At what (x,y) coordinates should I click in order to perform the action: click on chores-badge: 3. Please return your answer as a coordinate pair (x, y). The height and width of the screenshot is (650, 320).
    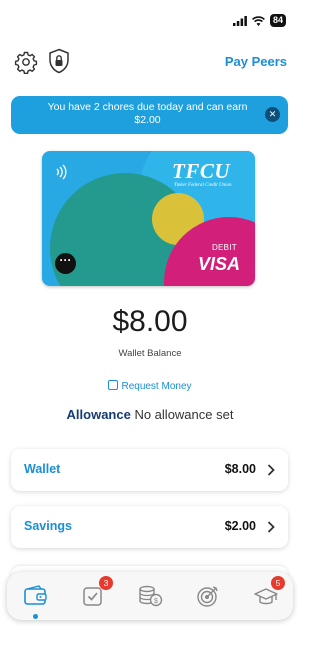
    Looking at the image, I should click on (106, 583).